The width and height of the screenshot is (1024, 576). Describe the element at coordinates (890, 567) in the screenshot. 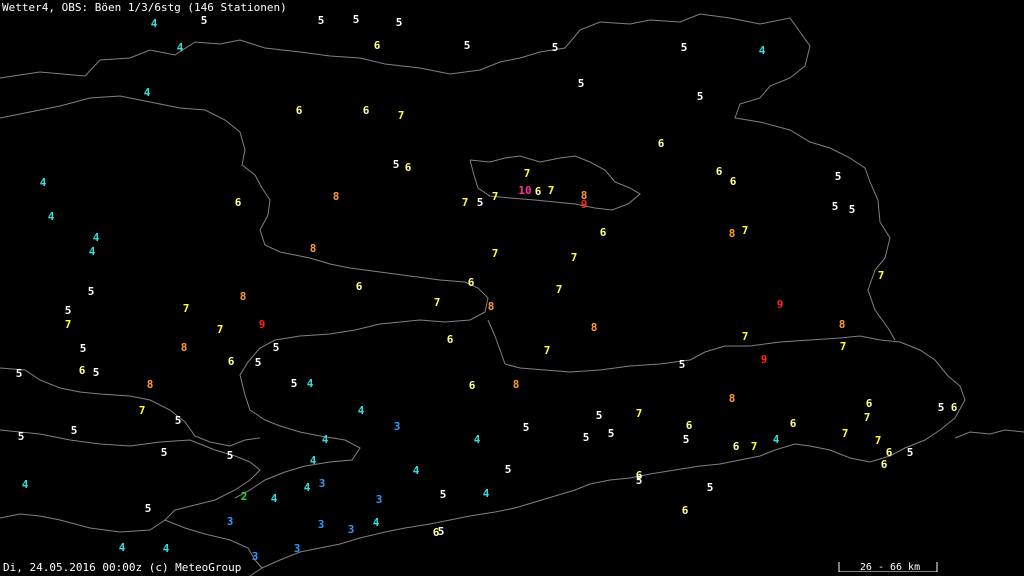

I see `scale-label: 26 - 66 km` at that location.